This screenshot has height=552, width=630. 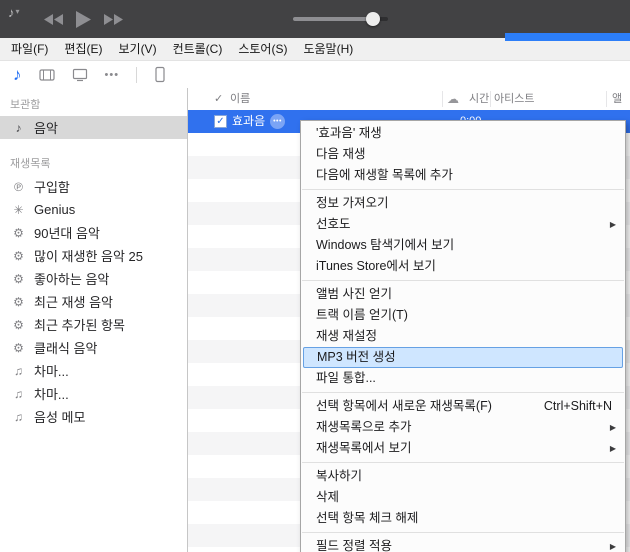 I want to click on context-menu-item: 복사하기, so click(x=463, y=476).